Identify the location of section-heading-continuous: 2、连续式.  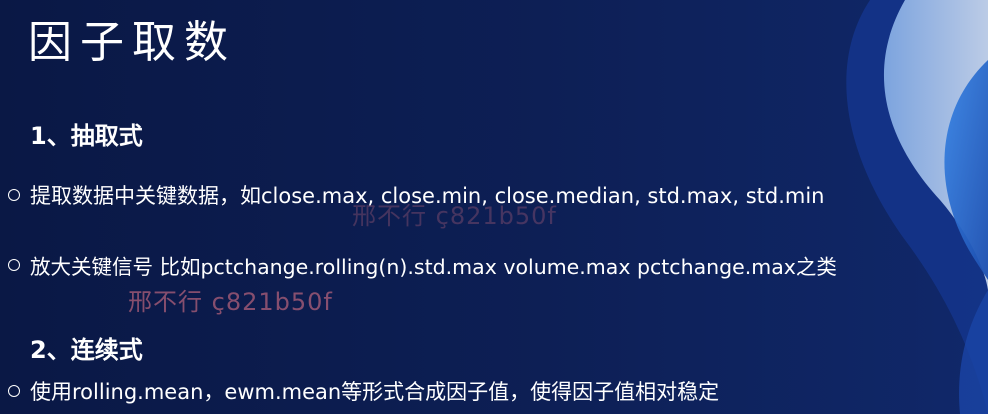
(86, 350).